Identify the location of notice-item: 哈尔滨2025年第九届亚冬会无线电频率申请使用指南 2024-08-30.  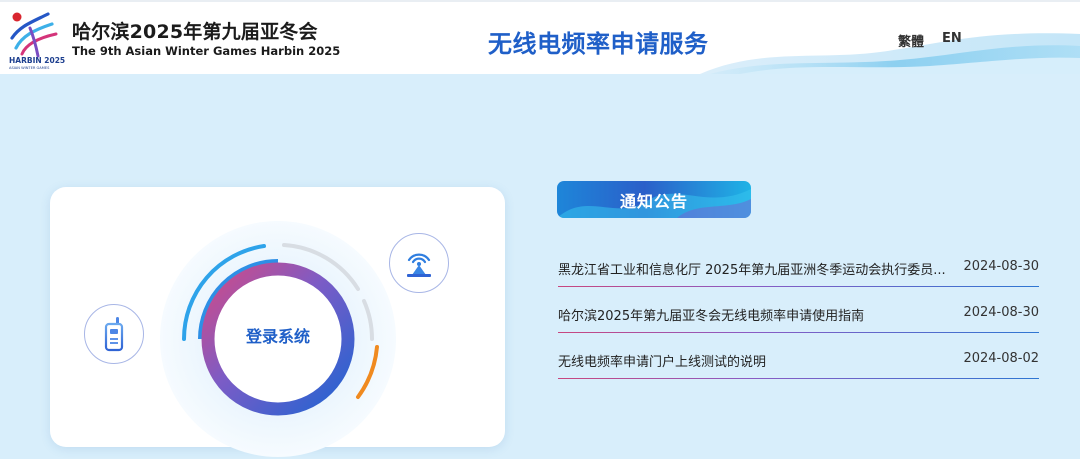
(798, 315).